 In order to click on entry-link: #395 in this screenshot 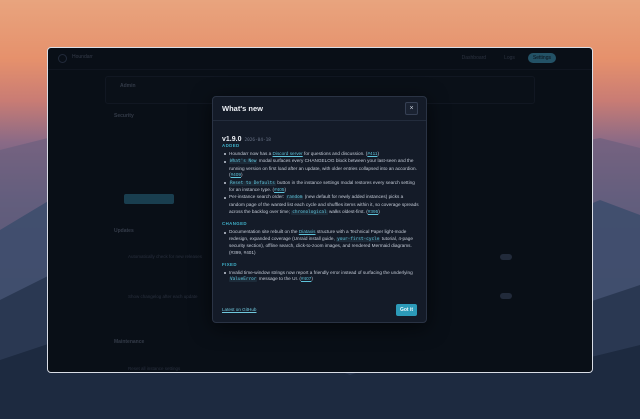, I will do `click(373, 211)`.